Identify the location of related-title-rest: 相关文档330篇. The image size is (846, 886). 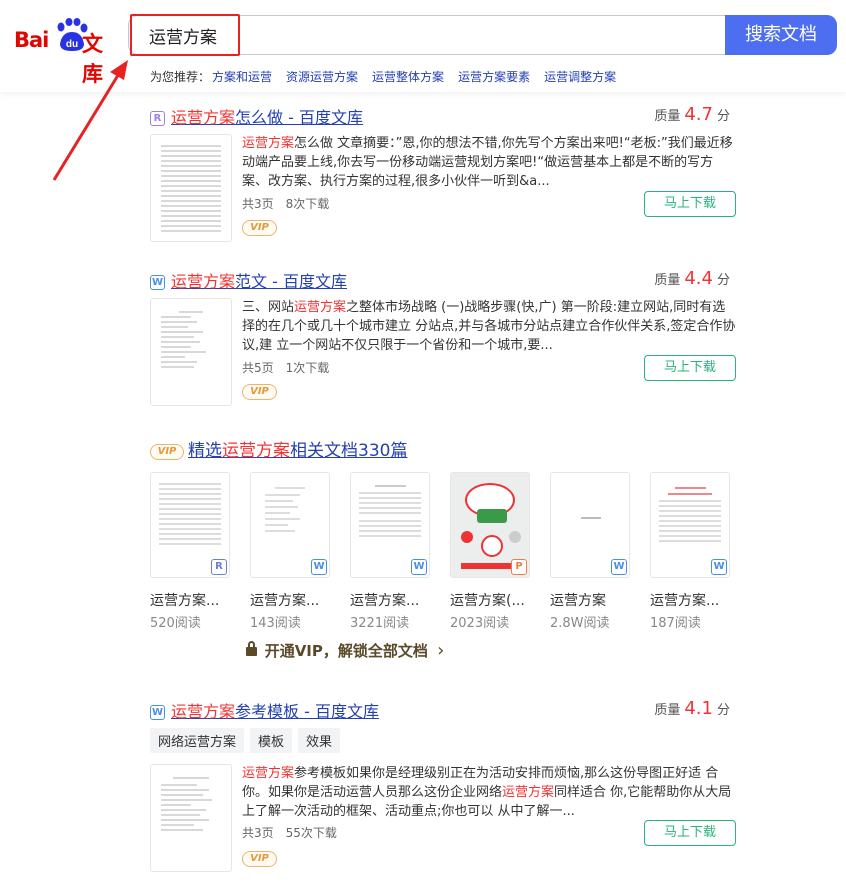
(349, 451).